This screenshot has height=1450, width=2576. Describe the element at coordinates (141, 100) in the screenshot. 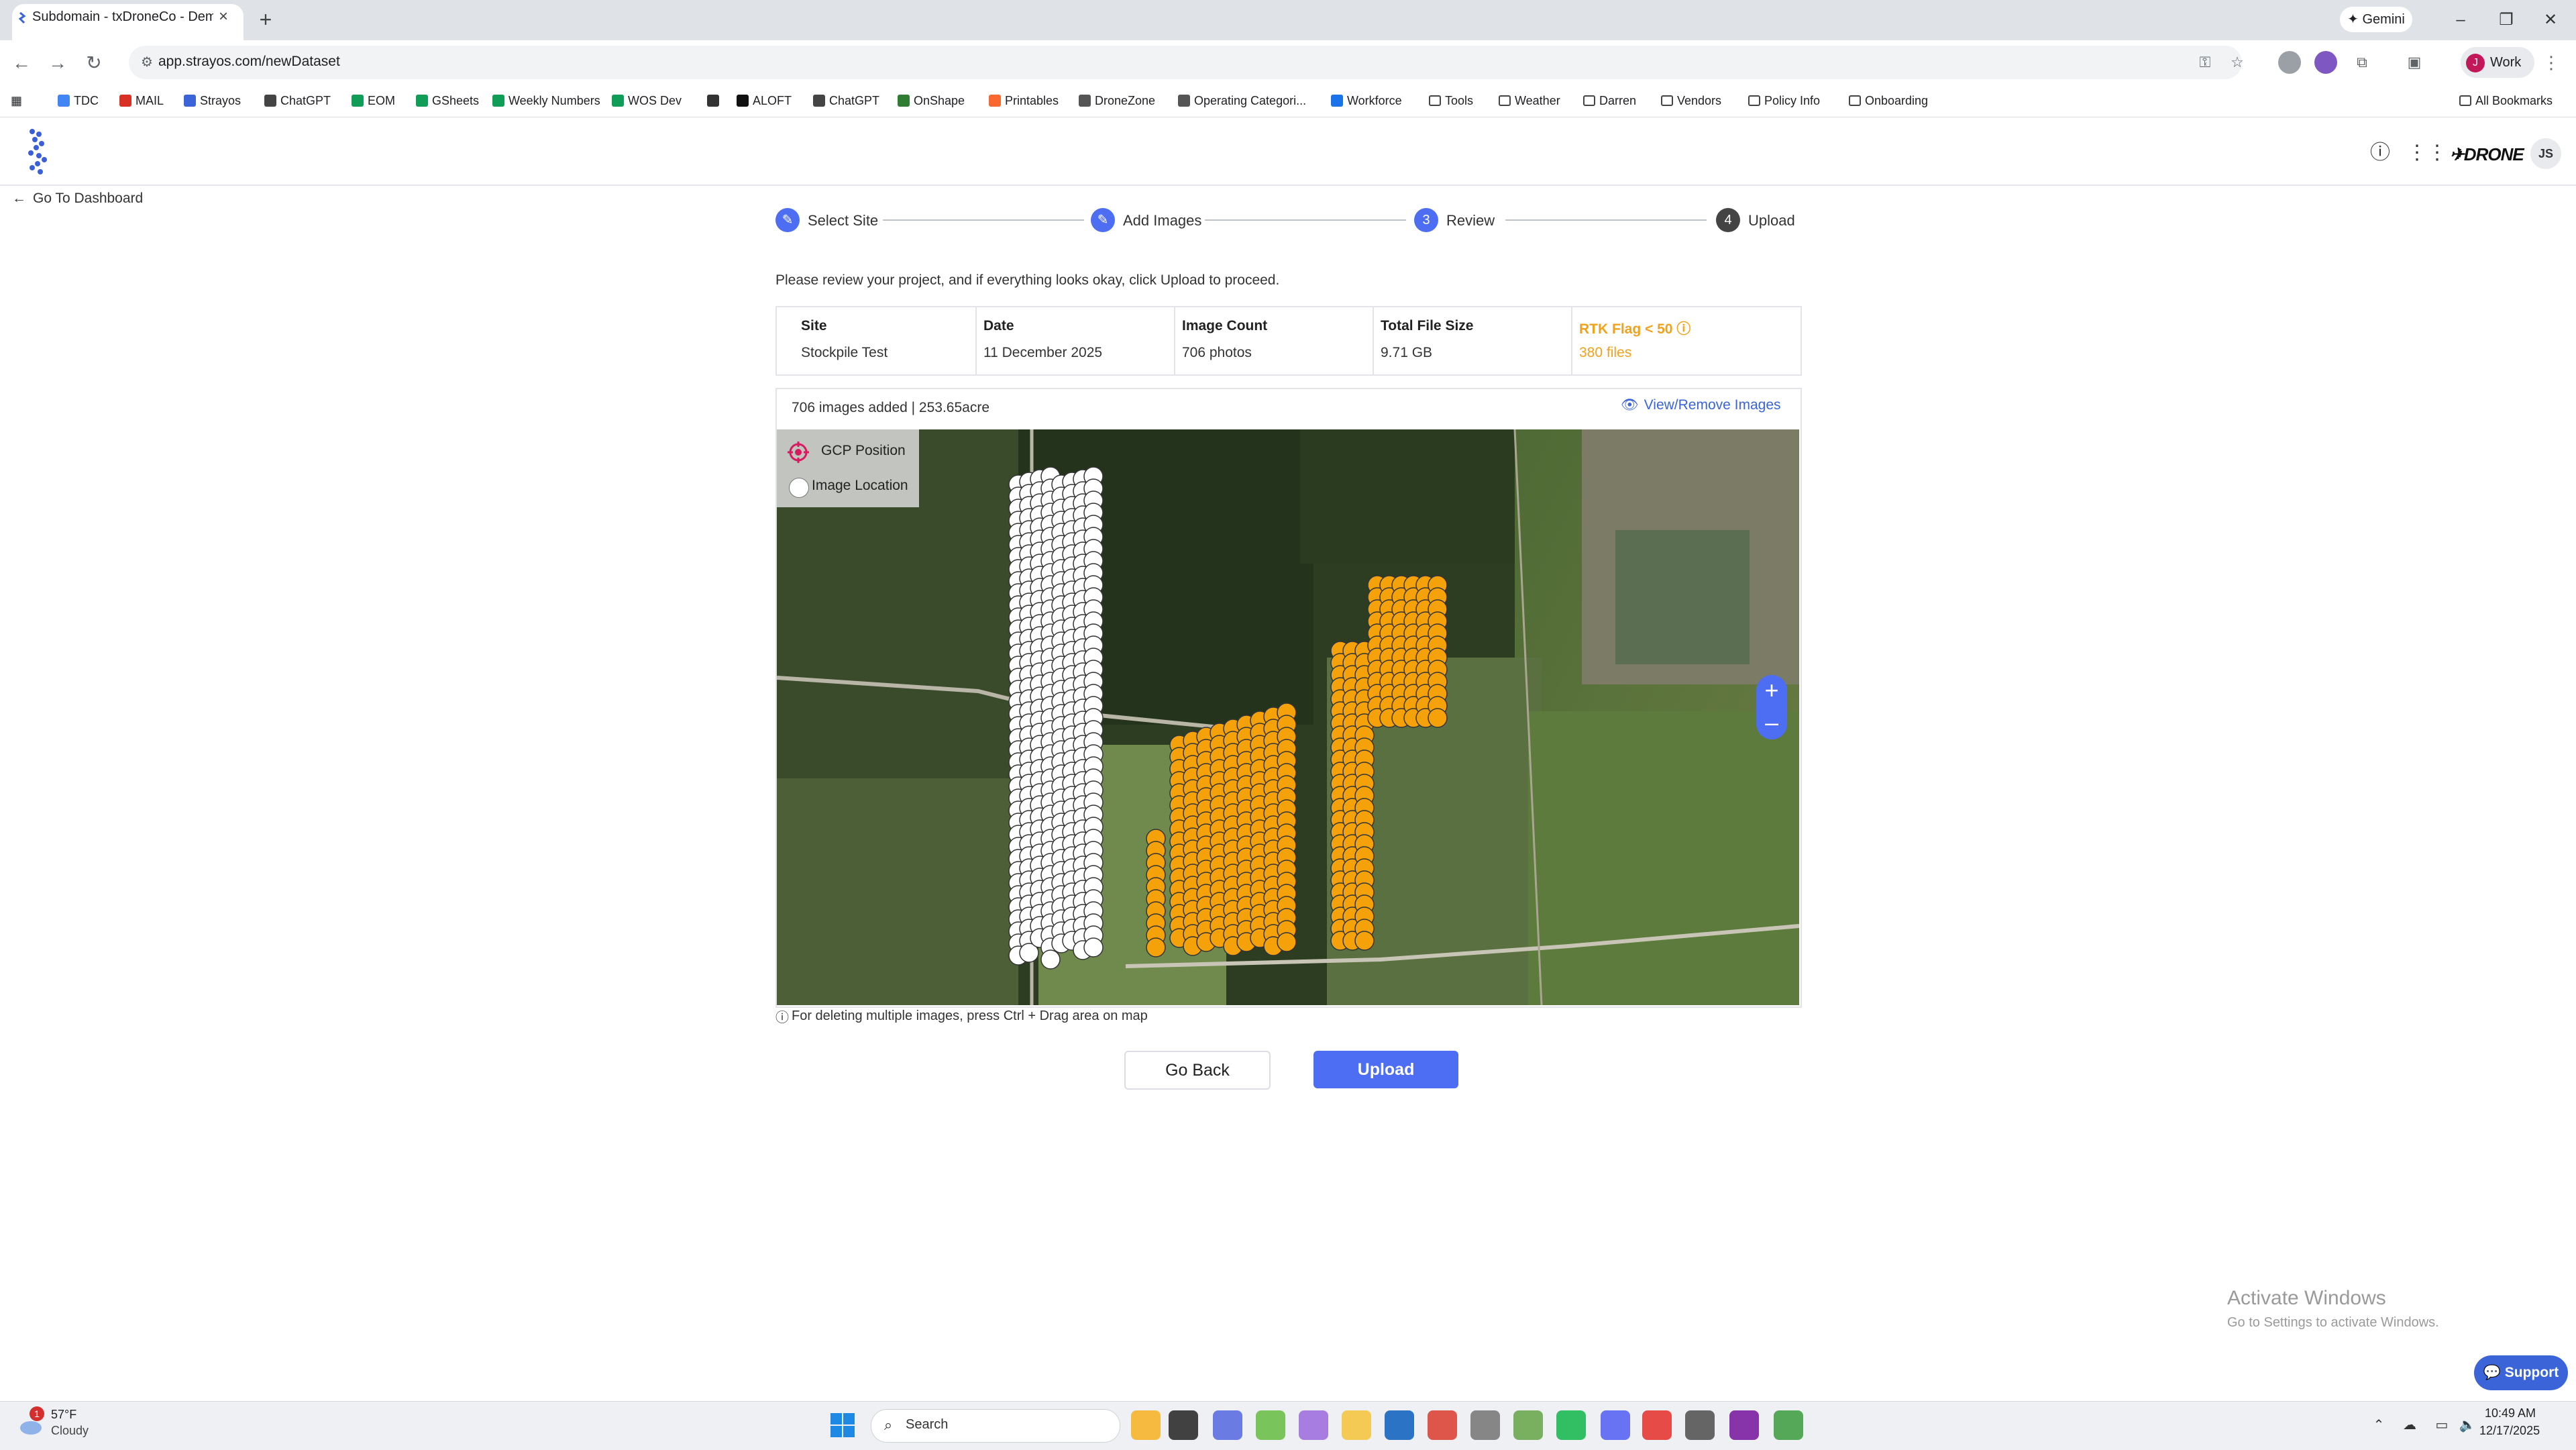

I see `bookmark-item: MAIL` at that location.